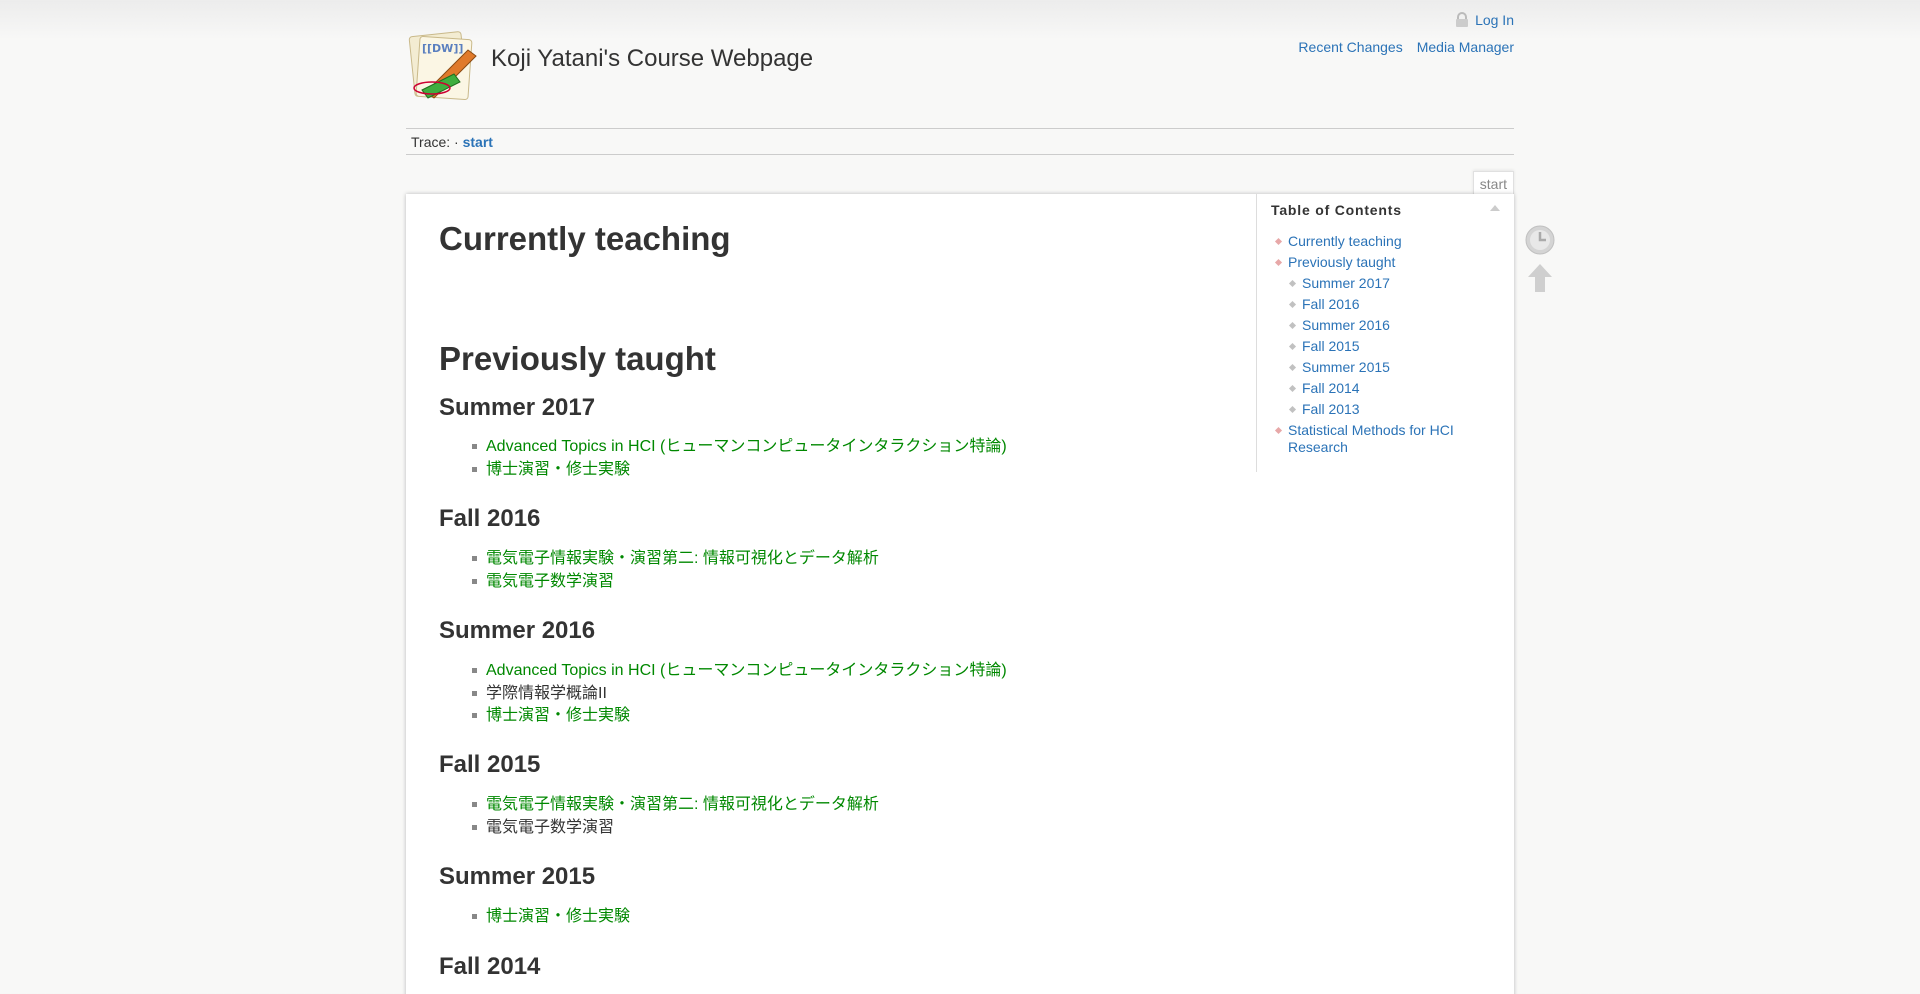  Describe the element at coordinates (517, 407) in the screenshot. I see `heading-summer-2017: Summer 2017` at that location.